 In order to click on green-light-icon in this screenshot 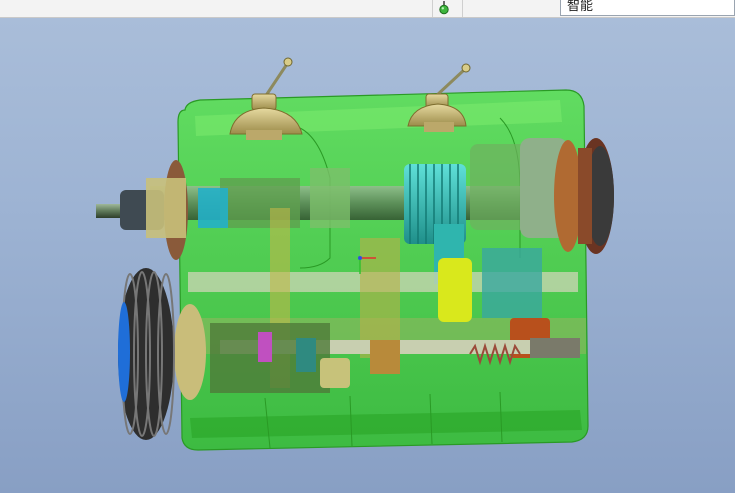, I will do `click(444, 8)`.